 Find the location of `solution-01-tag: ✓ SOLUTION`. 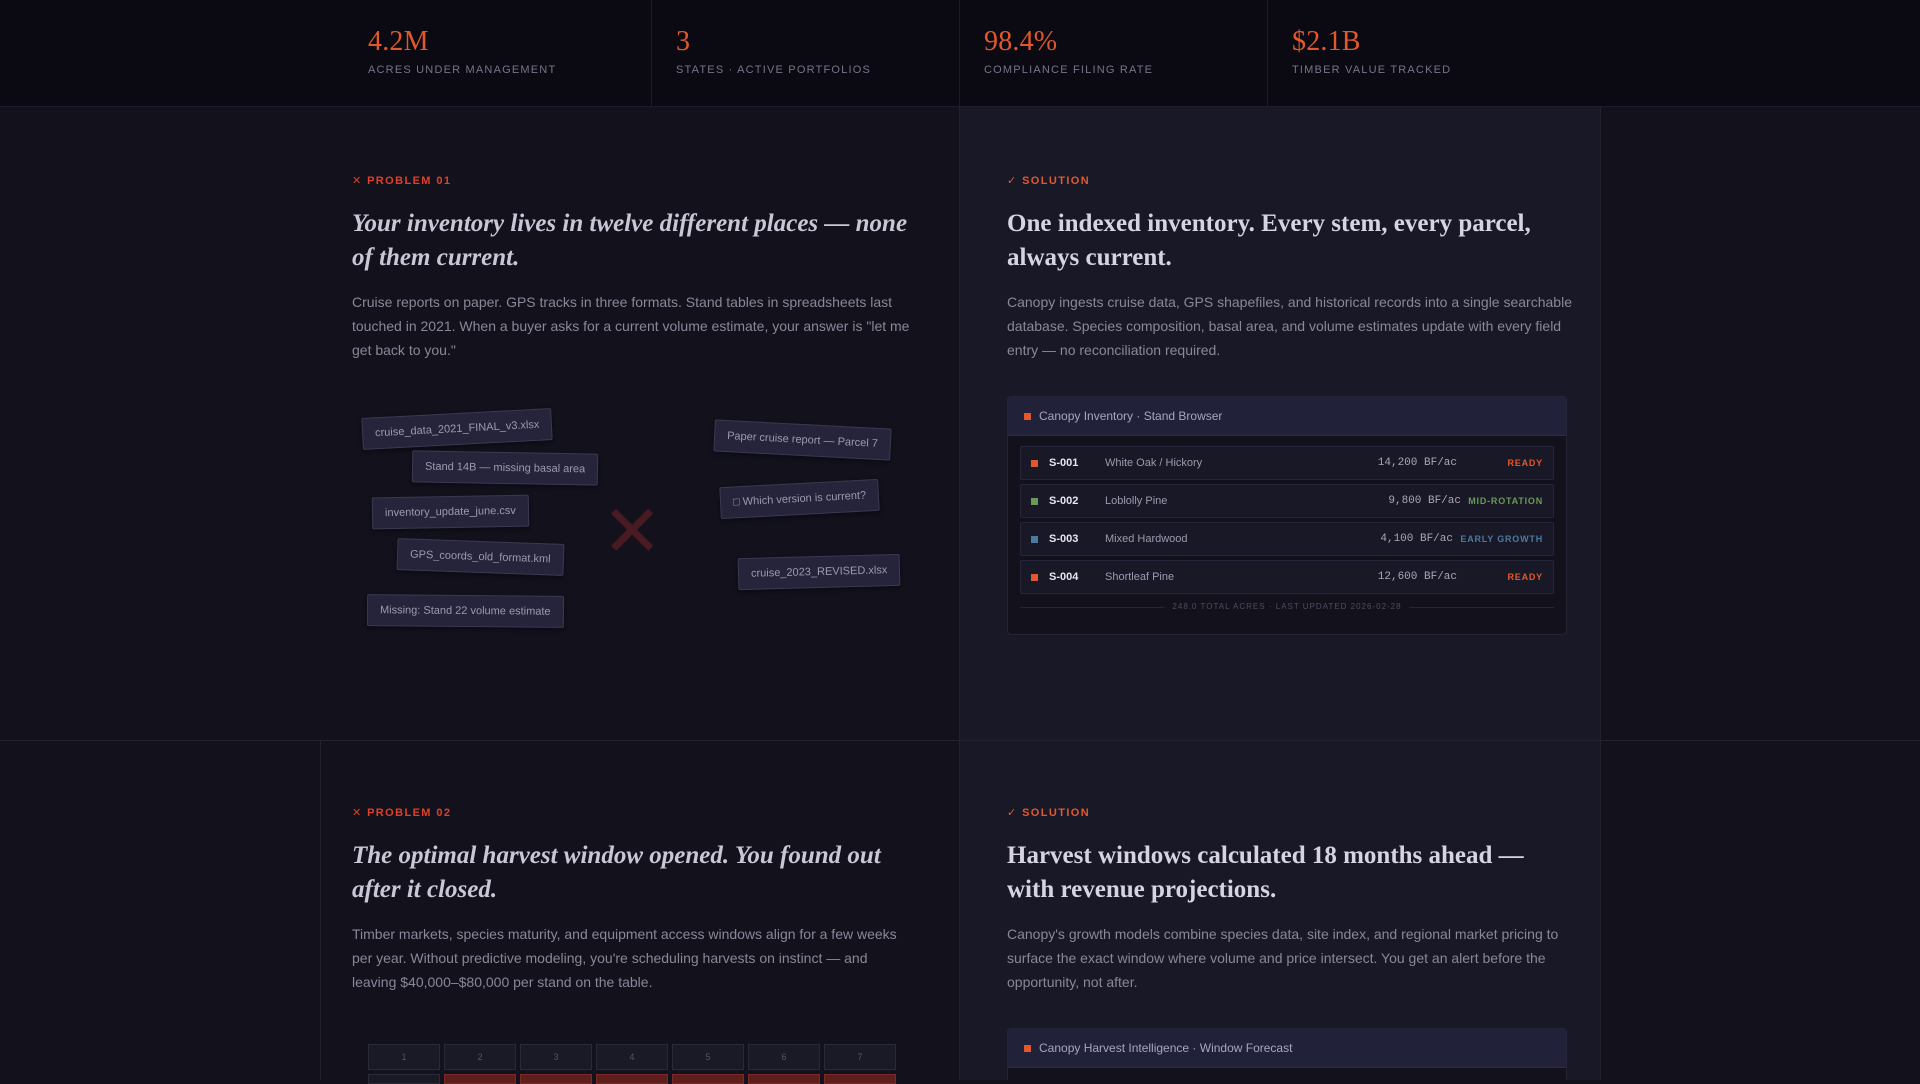

solution-01-tag: ✓ SOLUTION is located at coordinates (1049, 181).